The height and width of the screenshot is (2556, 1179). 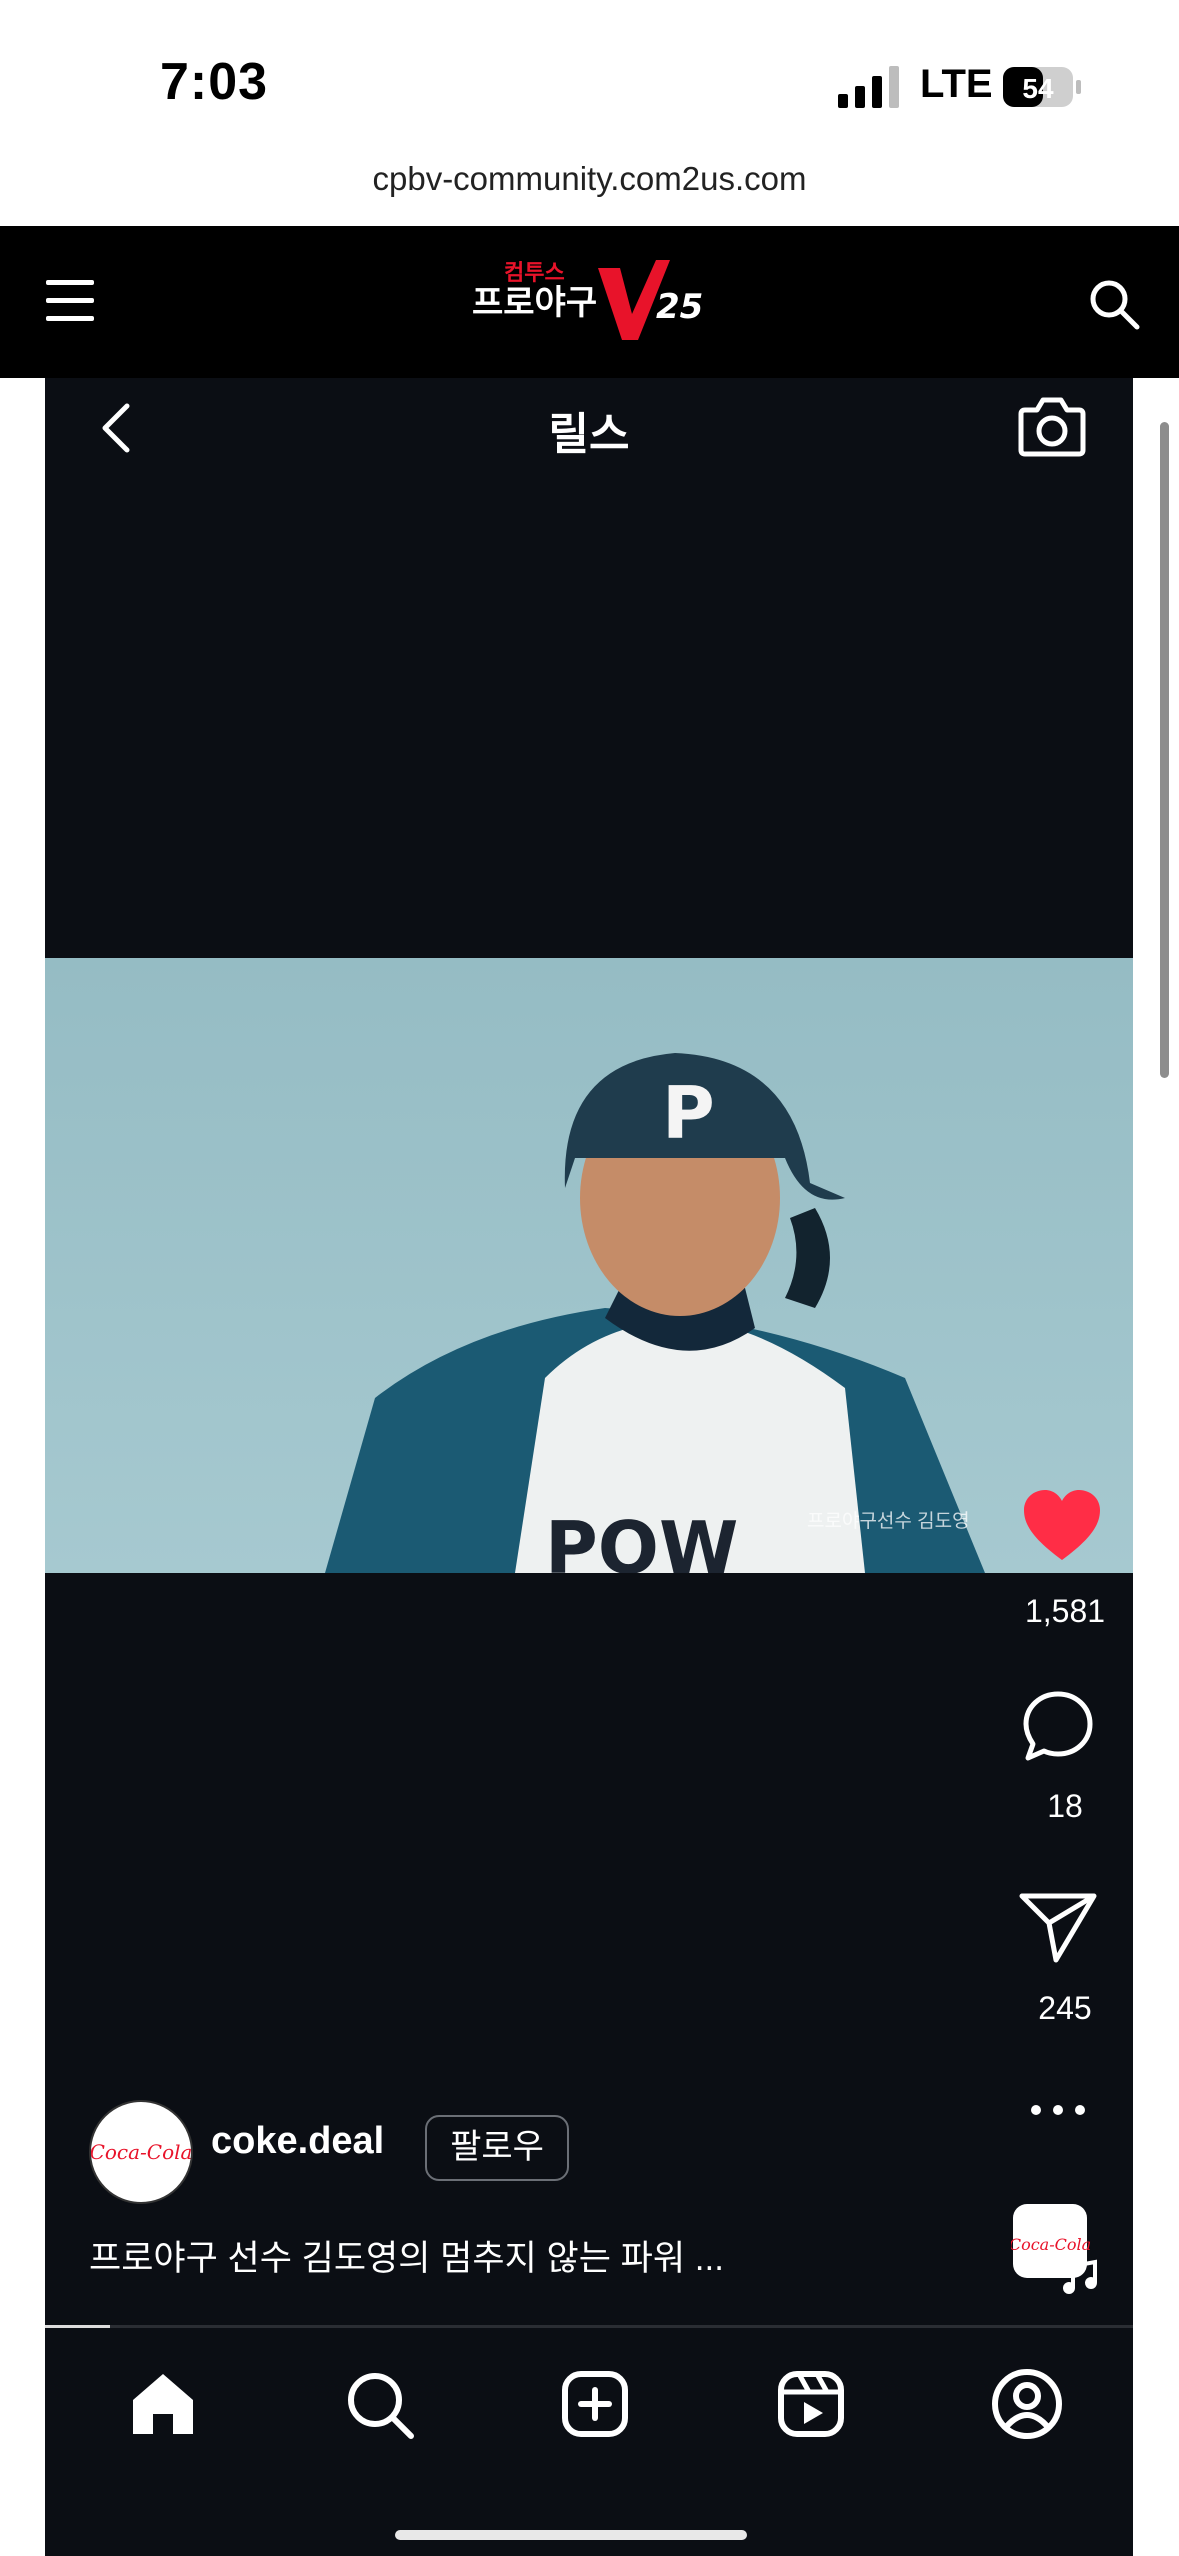 I want to click on page-title: 릴스, so click(x=589, y=434).